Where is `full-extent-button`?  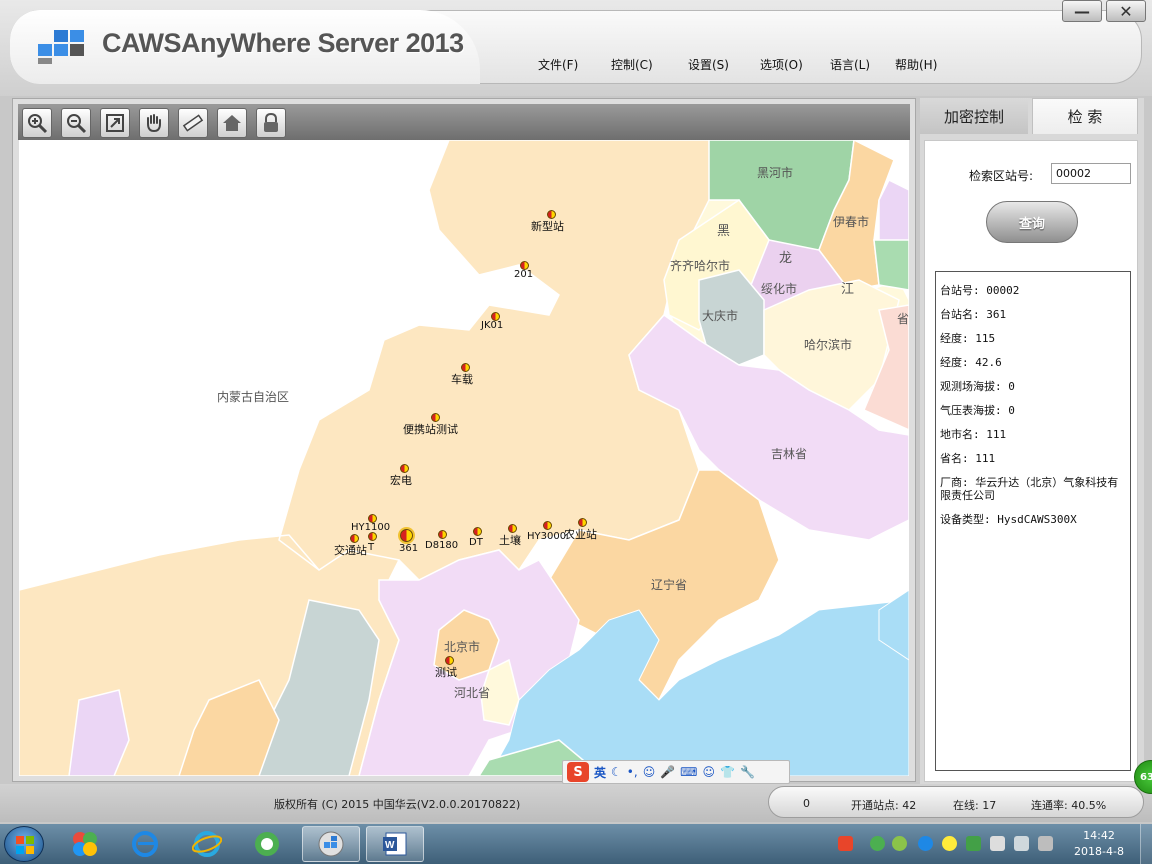 full-extent-button is located at coordinates (115, 123).